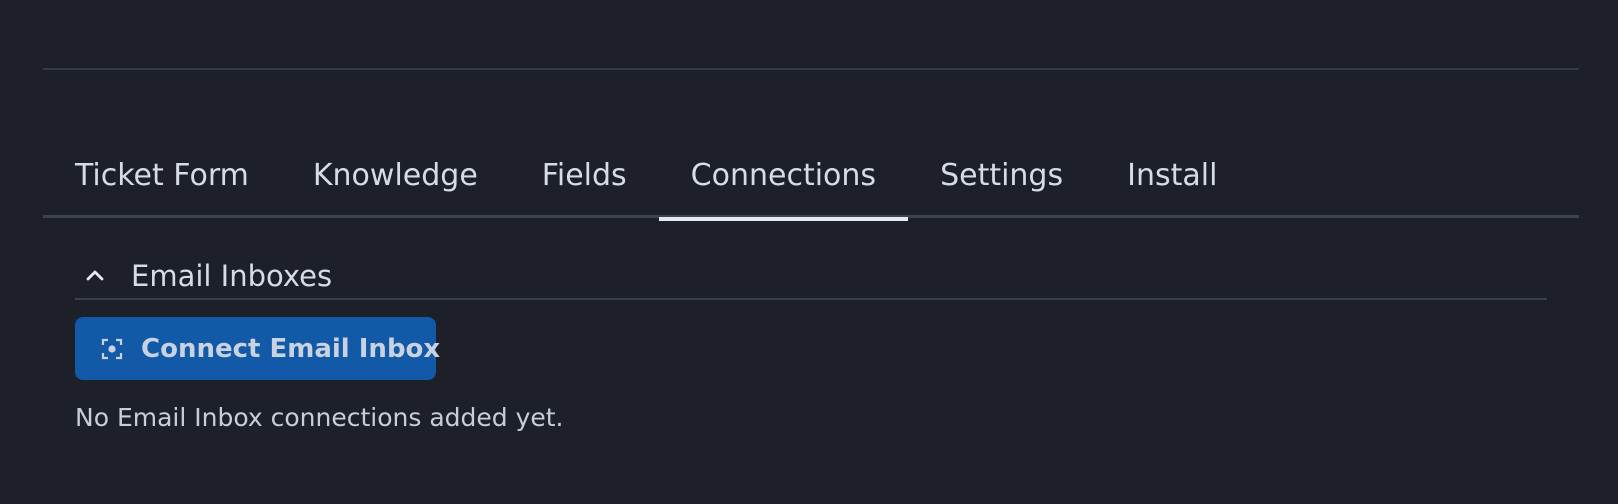 Image resolution: width=1618 pixels, height=504 pixels. What do you see at coordinates (95, 276) in the screenshot?
I see `chevron-up-icon` at bounding box center [95, 276].